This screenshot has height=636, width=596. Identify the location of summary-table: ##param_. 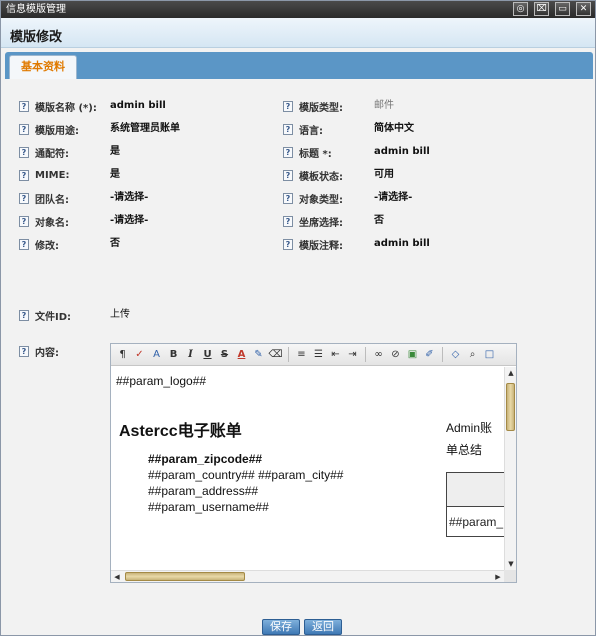
(475, 504).